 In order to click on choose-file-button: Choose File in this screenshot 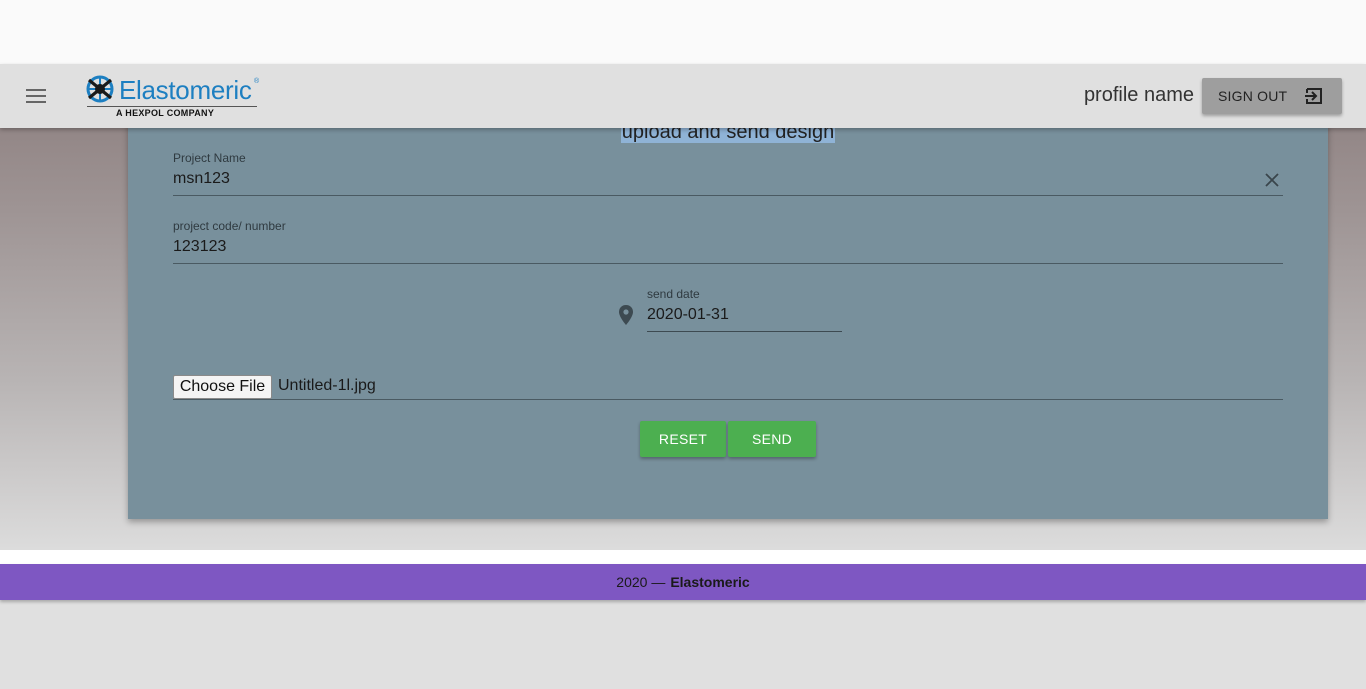, I will do `click(222, 387)`.